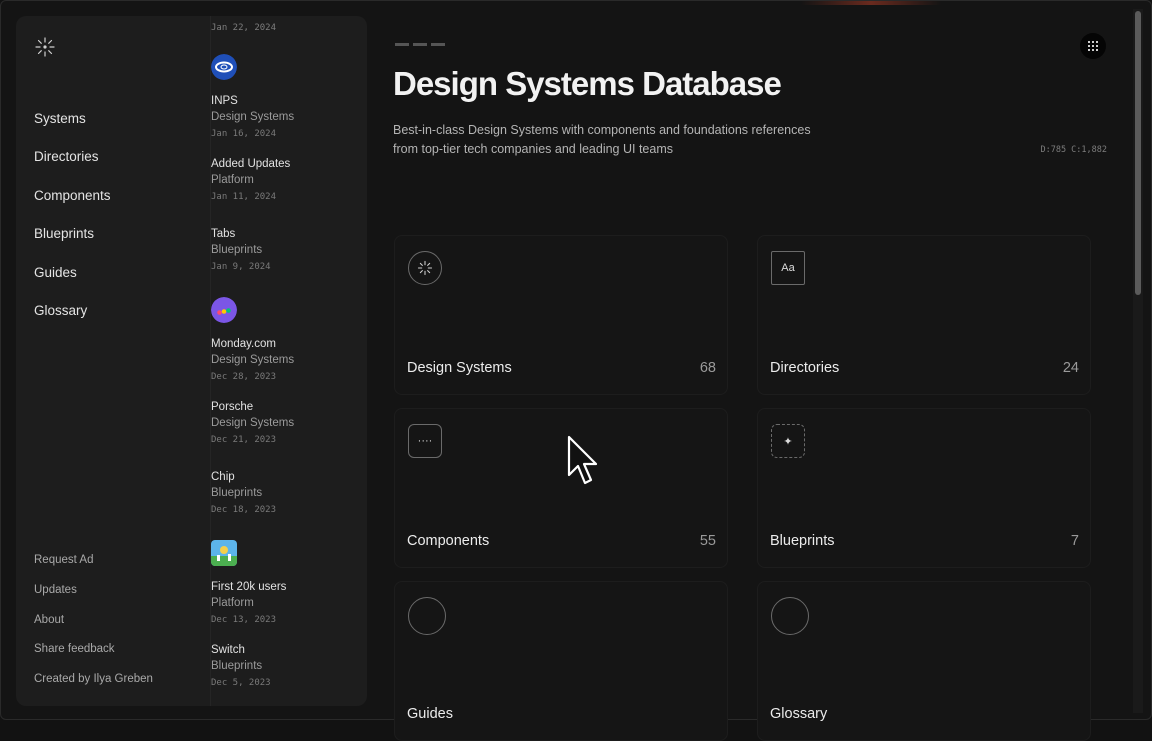 This screenshot has width=1152, height=741. What do you see at coordinates (72, 207) in the screenshot?
I see `nav-item-components: Components` at bounding box center [72, 207].